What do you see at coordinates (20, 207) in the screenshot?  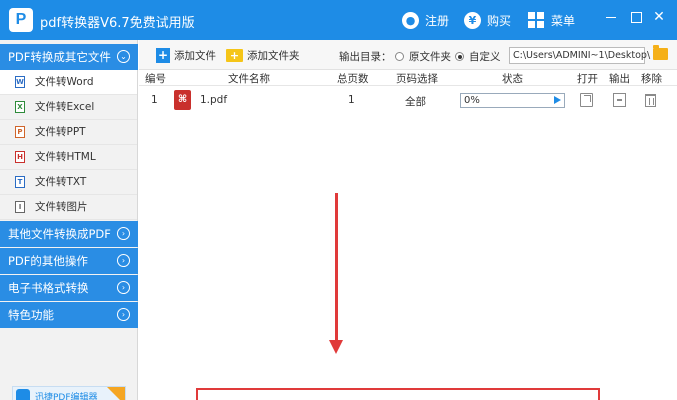 I see `image-icon: I` at bounding box center [20, 207].